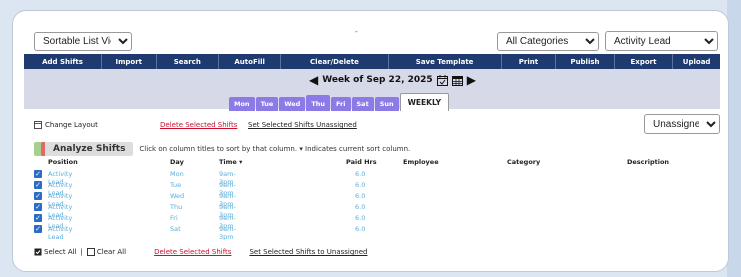 This screenshot has height=277, width=741. Describe the element at coordinates (83, 41) in the screenshot. I see `view-select: Sortable List View` at that location.